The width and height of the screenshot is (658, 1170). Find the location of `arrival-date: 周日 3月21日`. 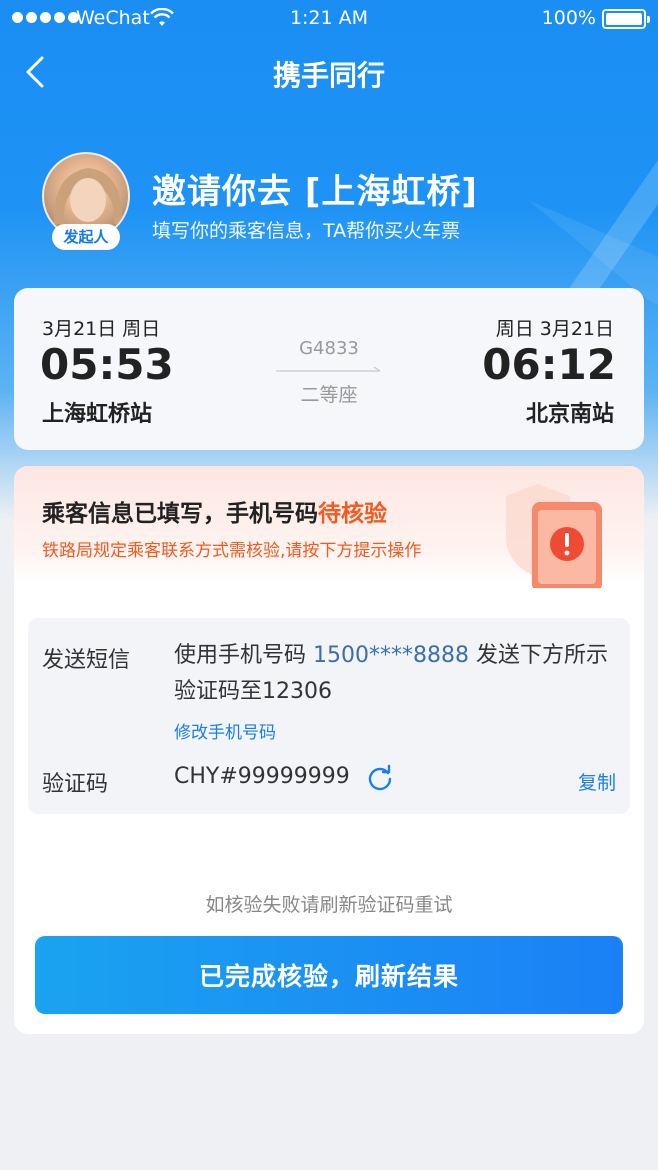

arrival-date: 周日 3月21日 is located at coordinates (554, 329).